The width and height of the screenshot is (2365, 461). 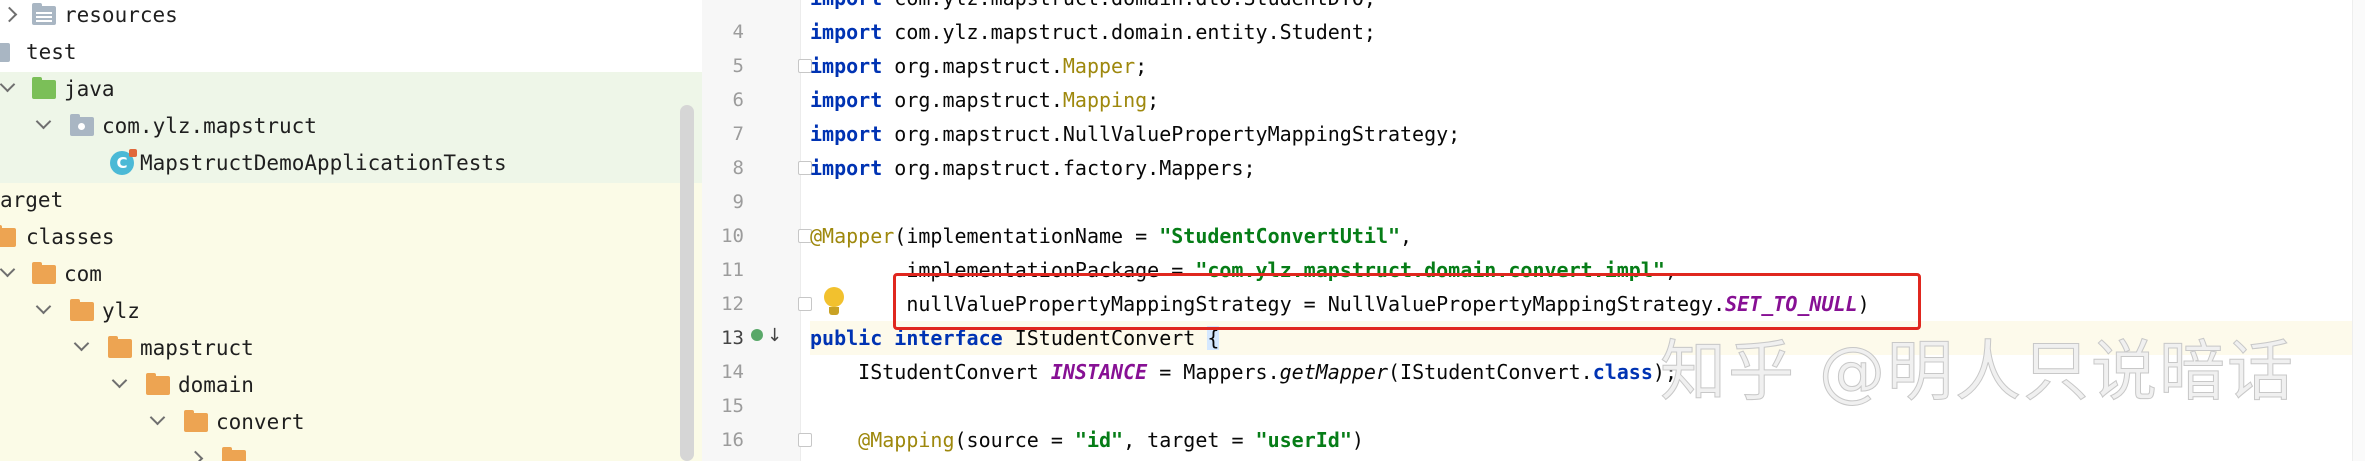 What do you see at coordinates (197, 348) in the screenshot?
I see `tree-item-label: mapstruct` at bounding box center [197, 348].